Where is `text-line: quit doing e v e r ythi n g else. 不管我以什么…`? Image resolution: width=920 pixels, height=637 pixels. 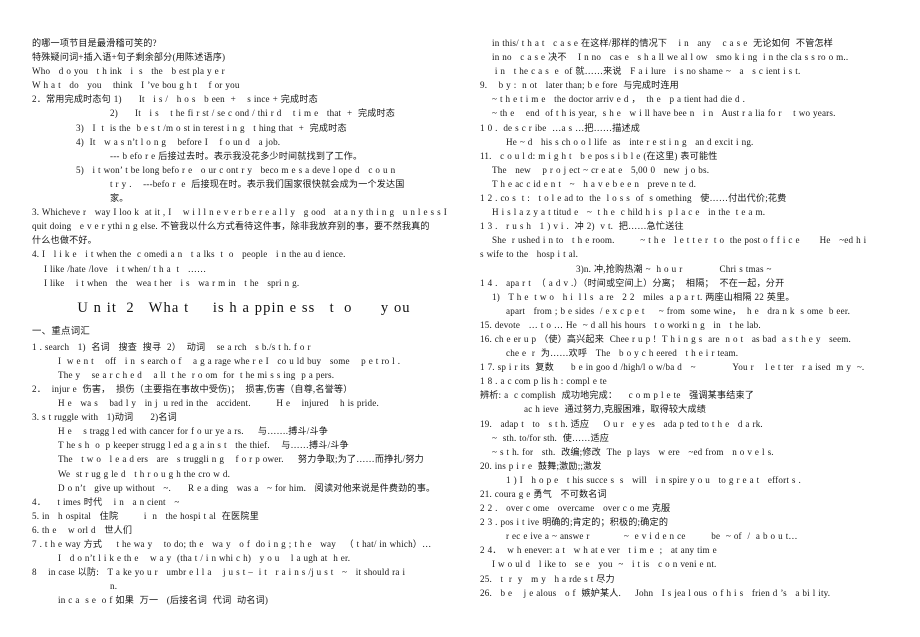
text-line: quit doing e v e r ythi n g else. 不管我以什么… is located at coordinates (231, 226).